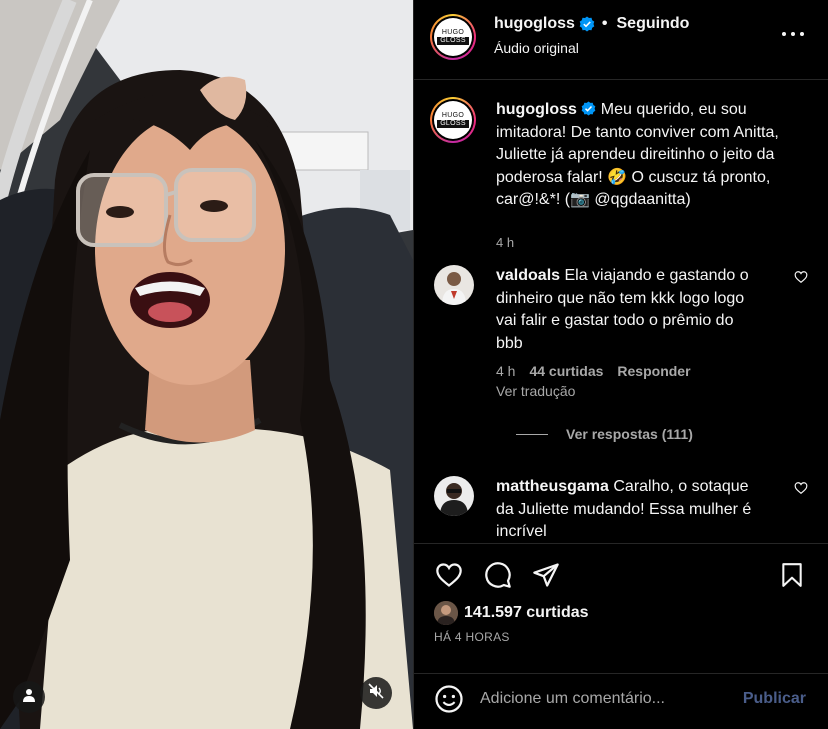 The image size is (828, 729). I want to click on mute-toggle-button, so click(376, 693).